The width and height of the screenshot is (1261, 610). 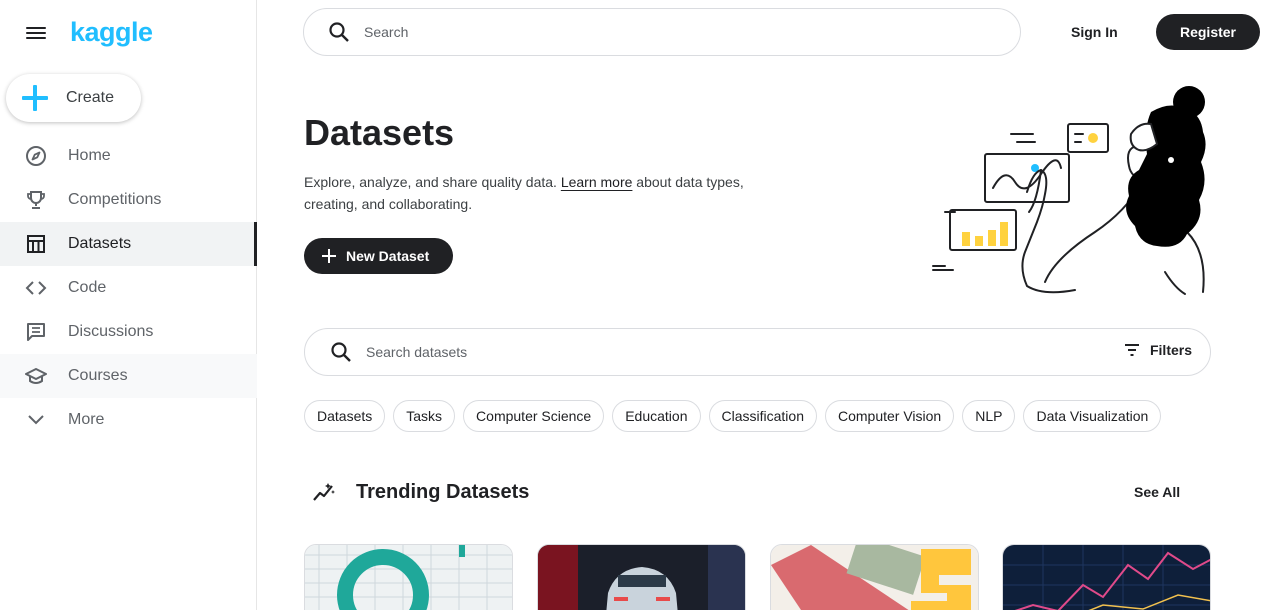 I want to click on trending-icon, so click(x=324, y=492).